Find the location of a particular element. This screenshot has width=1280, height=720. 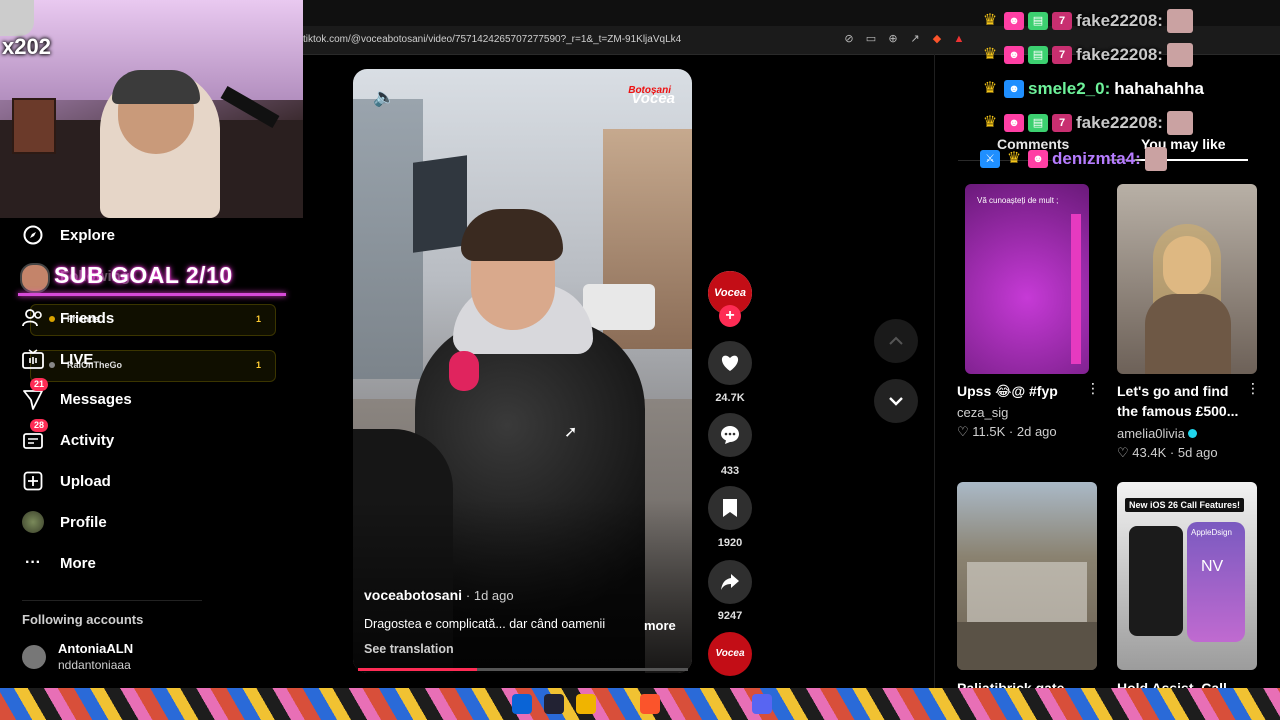

caption-more-button: more is located at coordinates (660, 625).